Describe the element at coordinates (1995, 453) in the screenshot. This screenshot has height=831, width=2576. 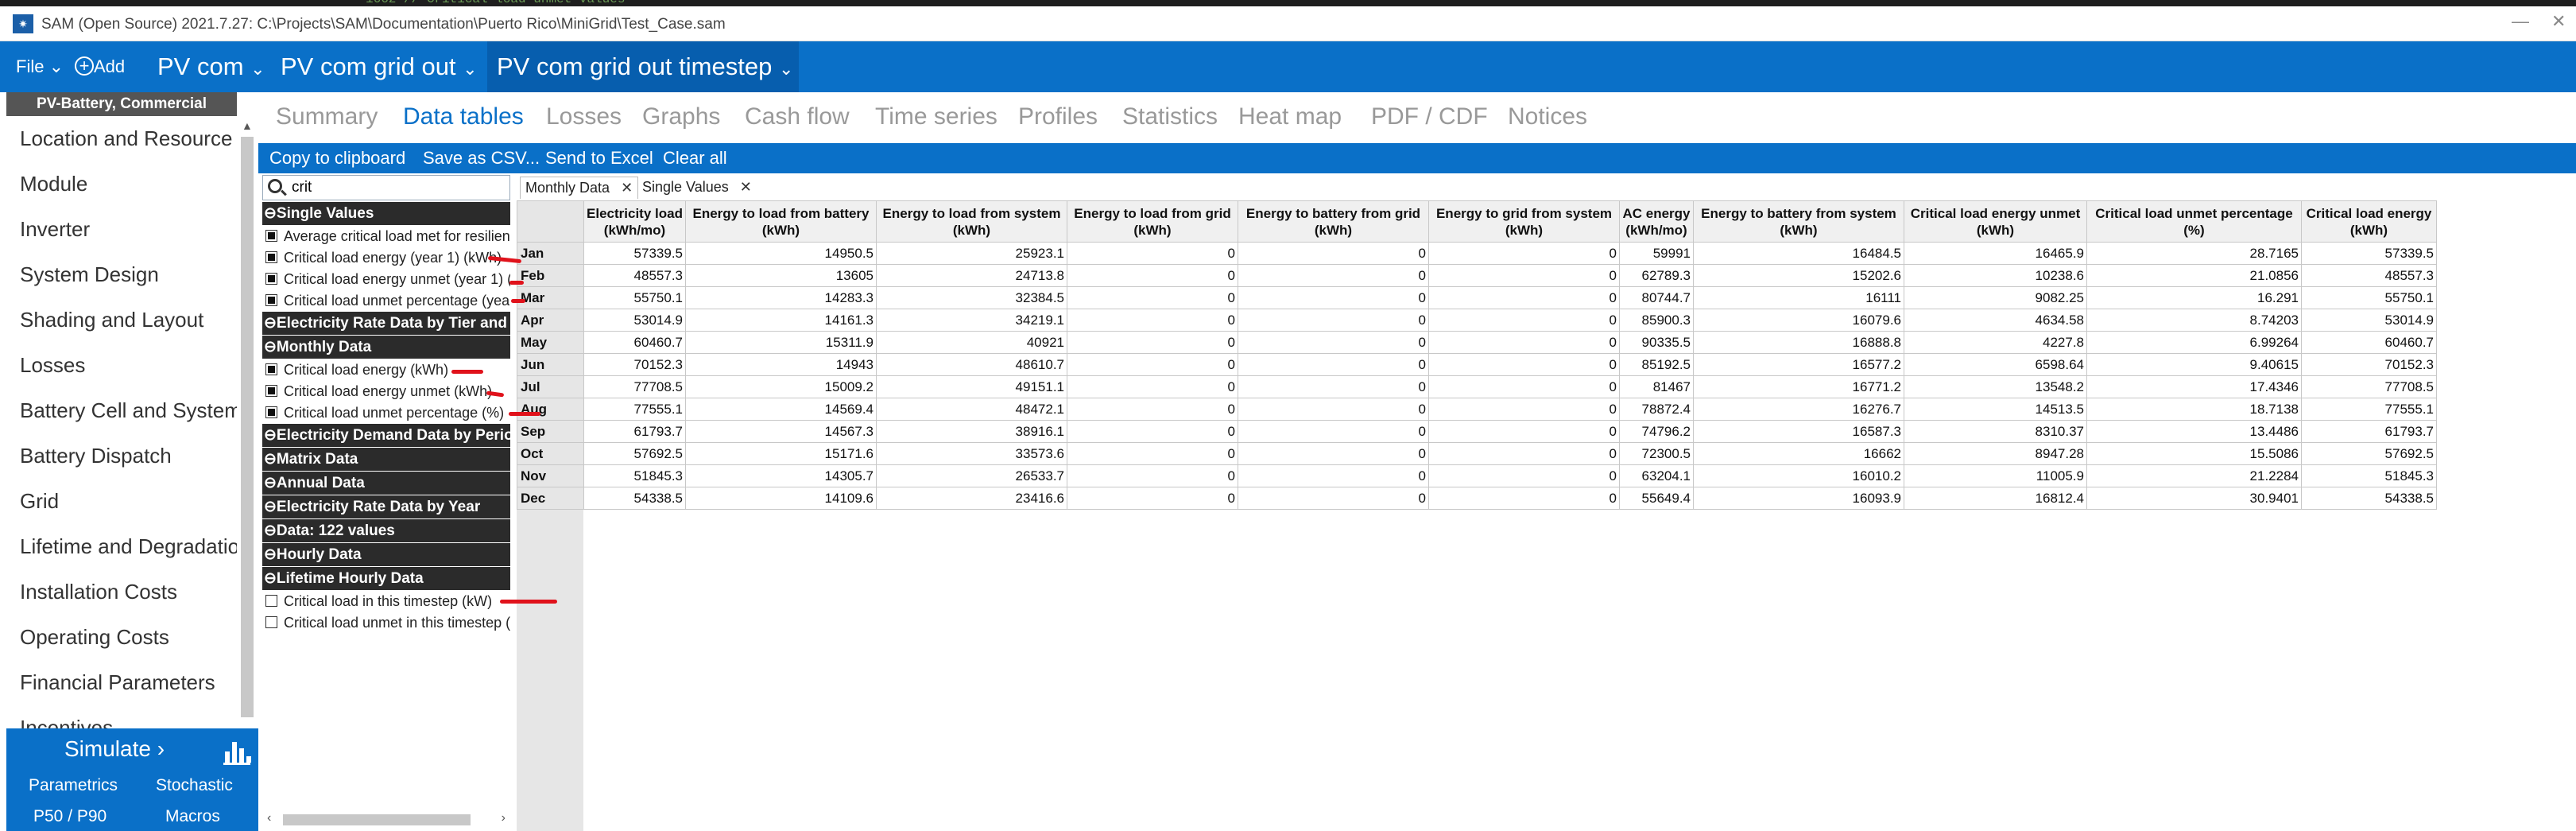
I see `table-cell: 8947.28` at that location.